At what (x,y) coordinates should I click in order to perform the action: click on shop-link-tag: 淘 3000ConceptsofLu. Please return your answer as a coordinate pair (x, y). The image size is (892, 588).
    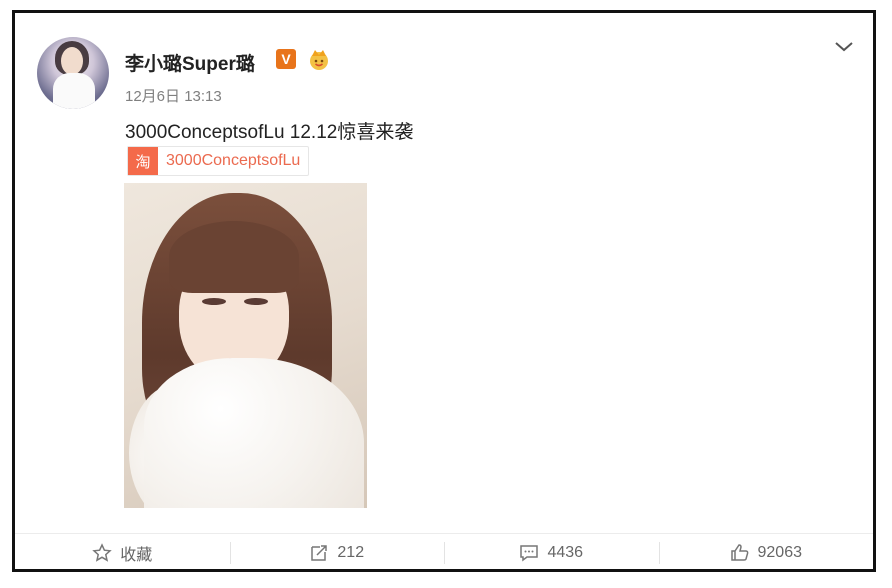
    Looking at the image, I should click on (218, 161).